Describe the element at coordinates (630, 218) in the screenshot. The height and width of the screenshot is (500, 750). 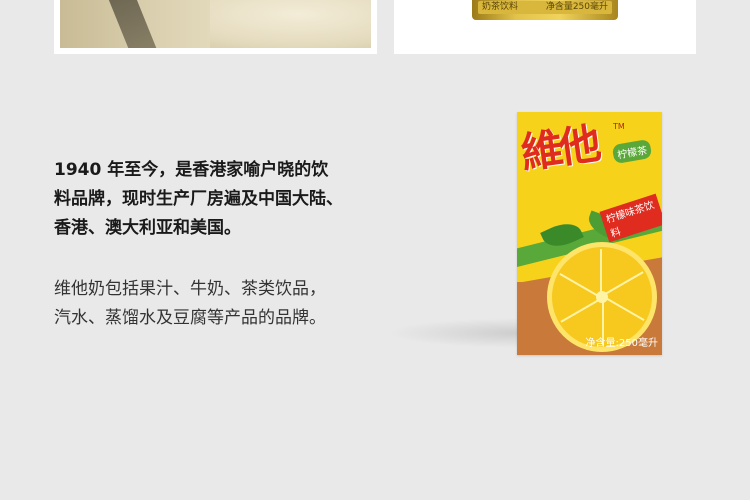
I see `flavor-label: 柠檬味茶饮料` at that location.